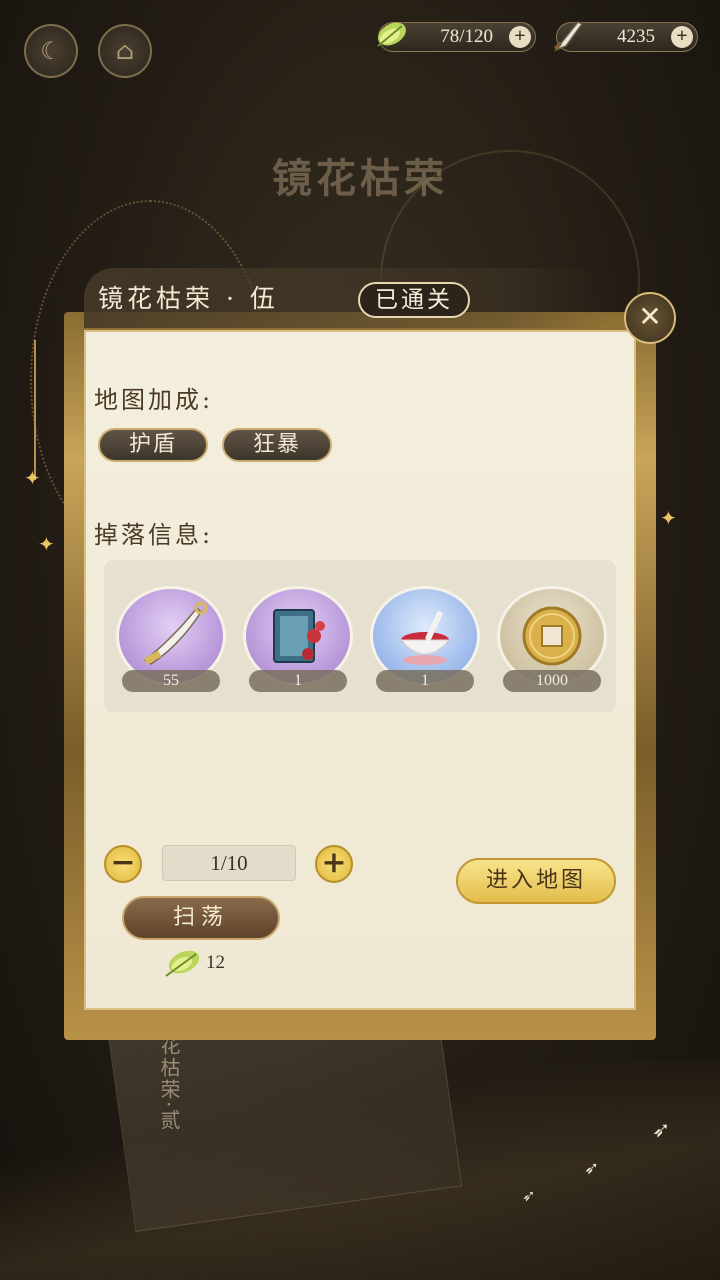 This screenshot has height=1280, width=720. Describe the element at coordinates (51, 51) in the screenshot. I see `moon-swallow-icon: ☾` at that location.